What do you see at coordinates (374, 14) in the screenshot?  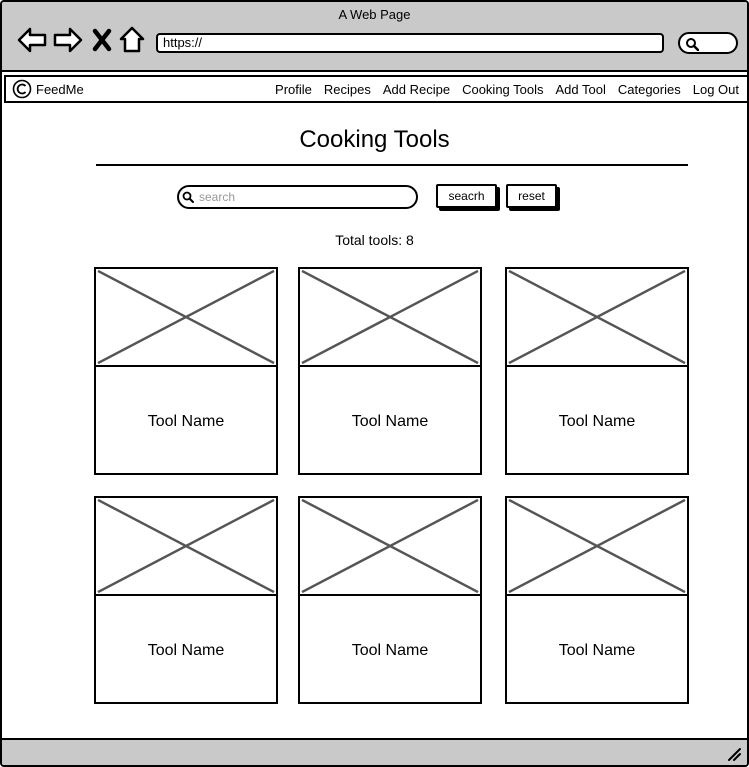 I see `window-title: A Web Page` at bounding box center [374, 14].